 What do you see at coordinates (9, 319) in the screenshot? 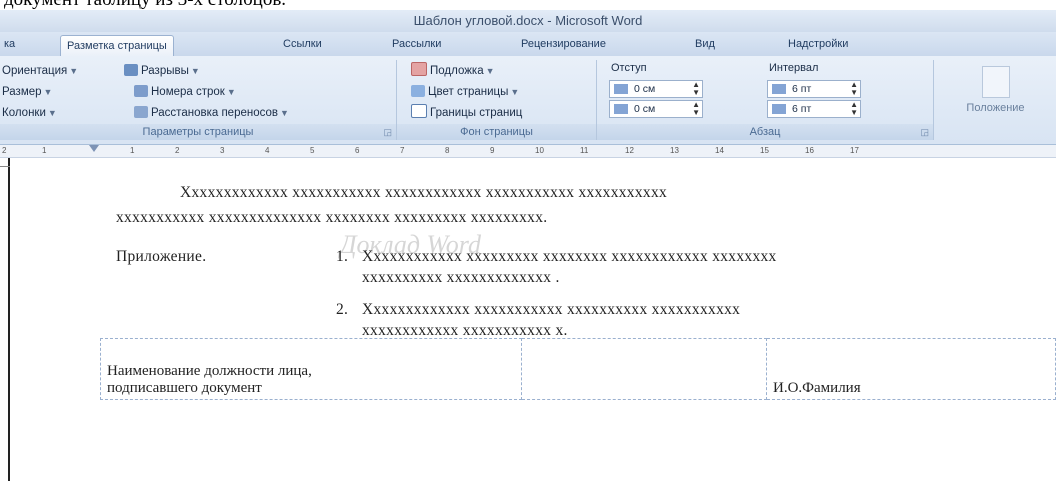
I see `page-left-edge` at bounding box center [9, 319].